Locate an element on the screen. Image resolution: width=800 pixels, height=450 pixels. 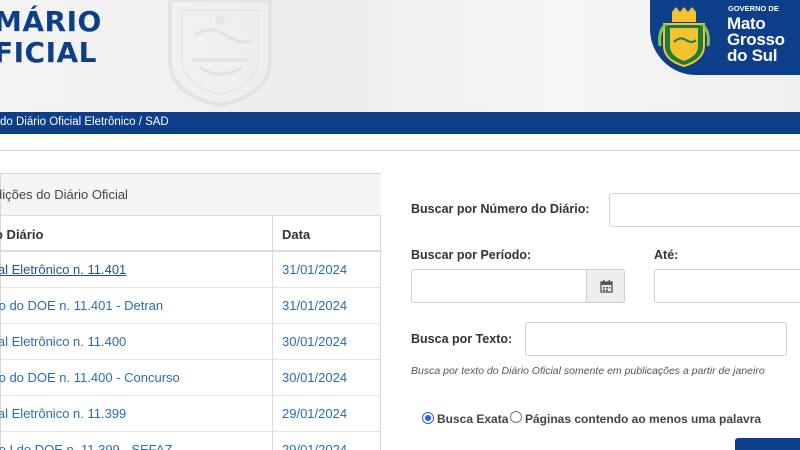
table-row: to I do DOE n. 11.399 - SEFAZ 29/01/2024 is located at coordinates (190, 441).